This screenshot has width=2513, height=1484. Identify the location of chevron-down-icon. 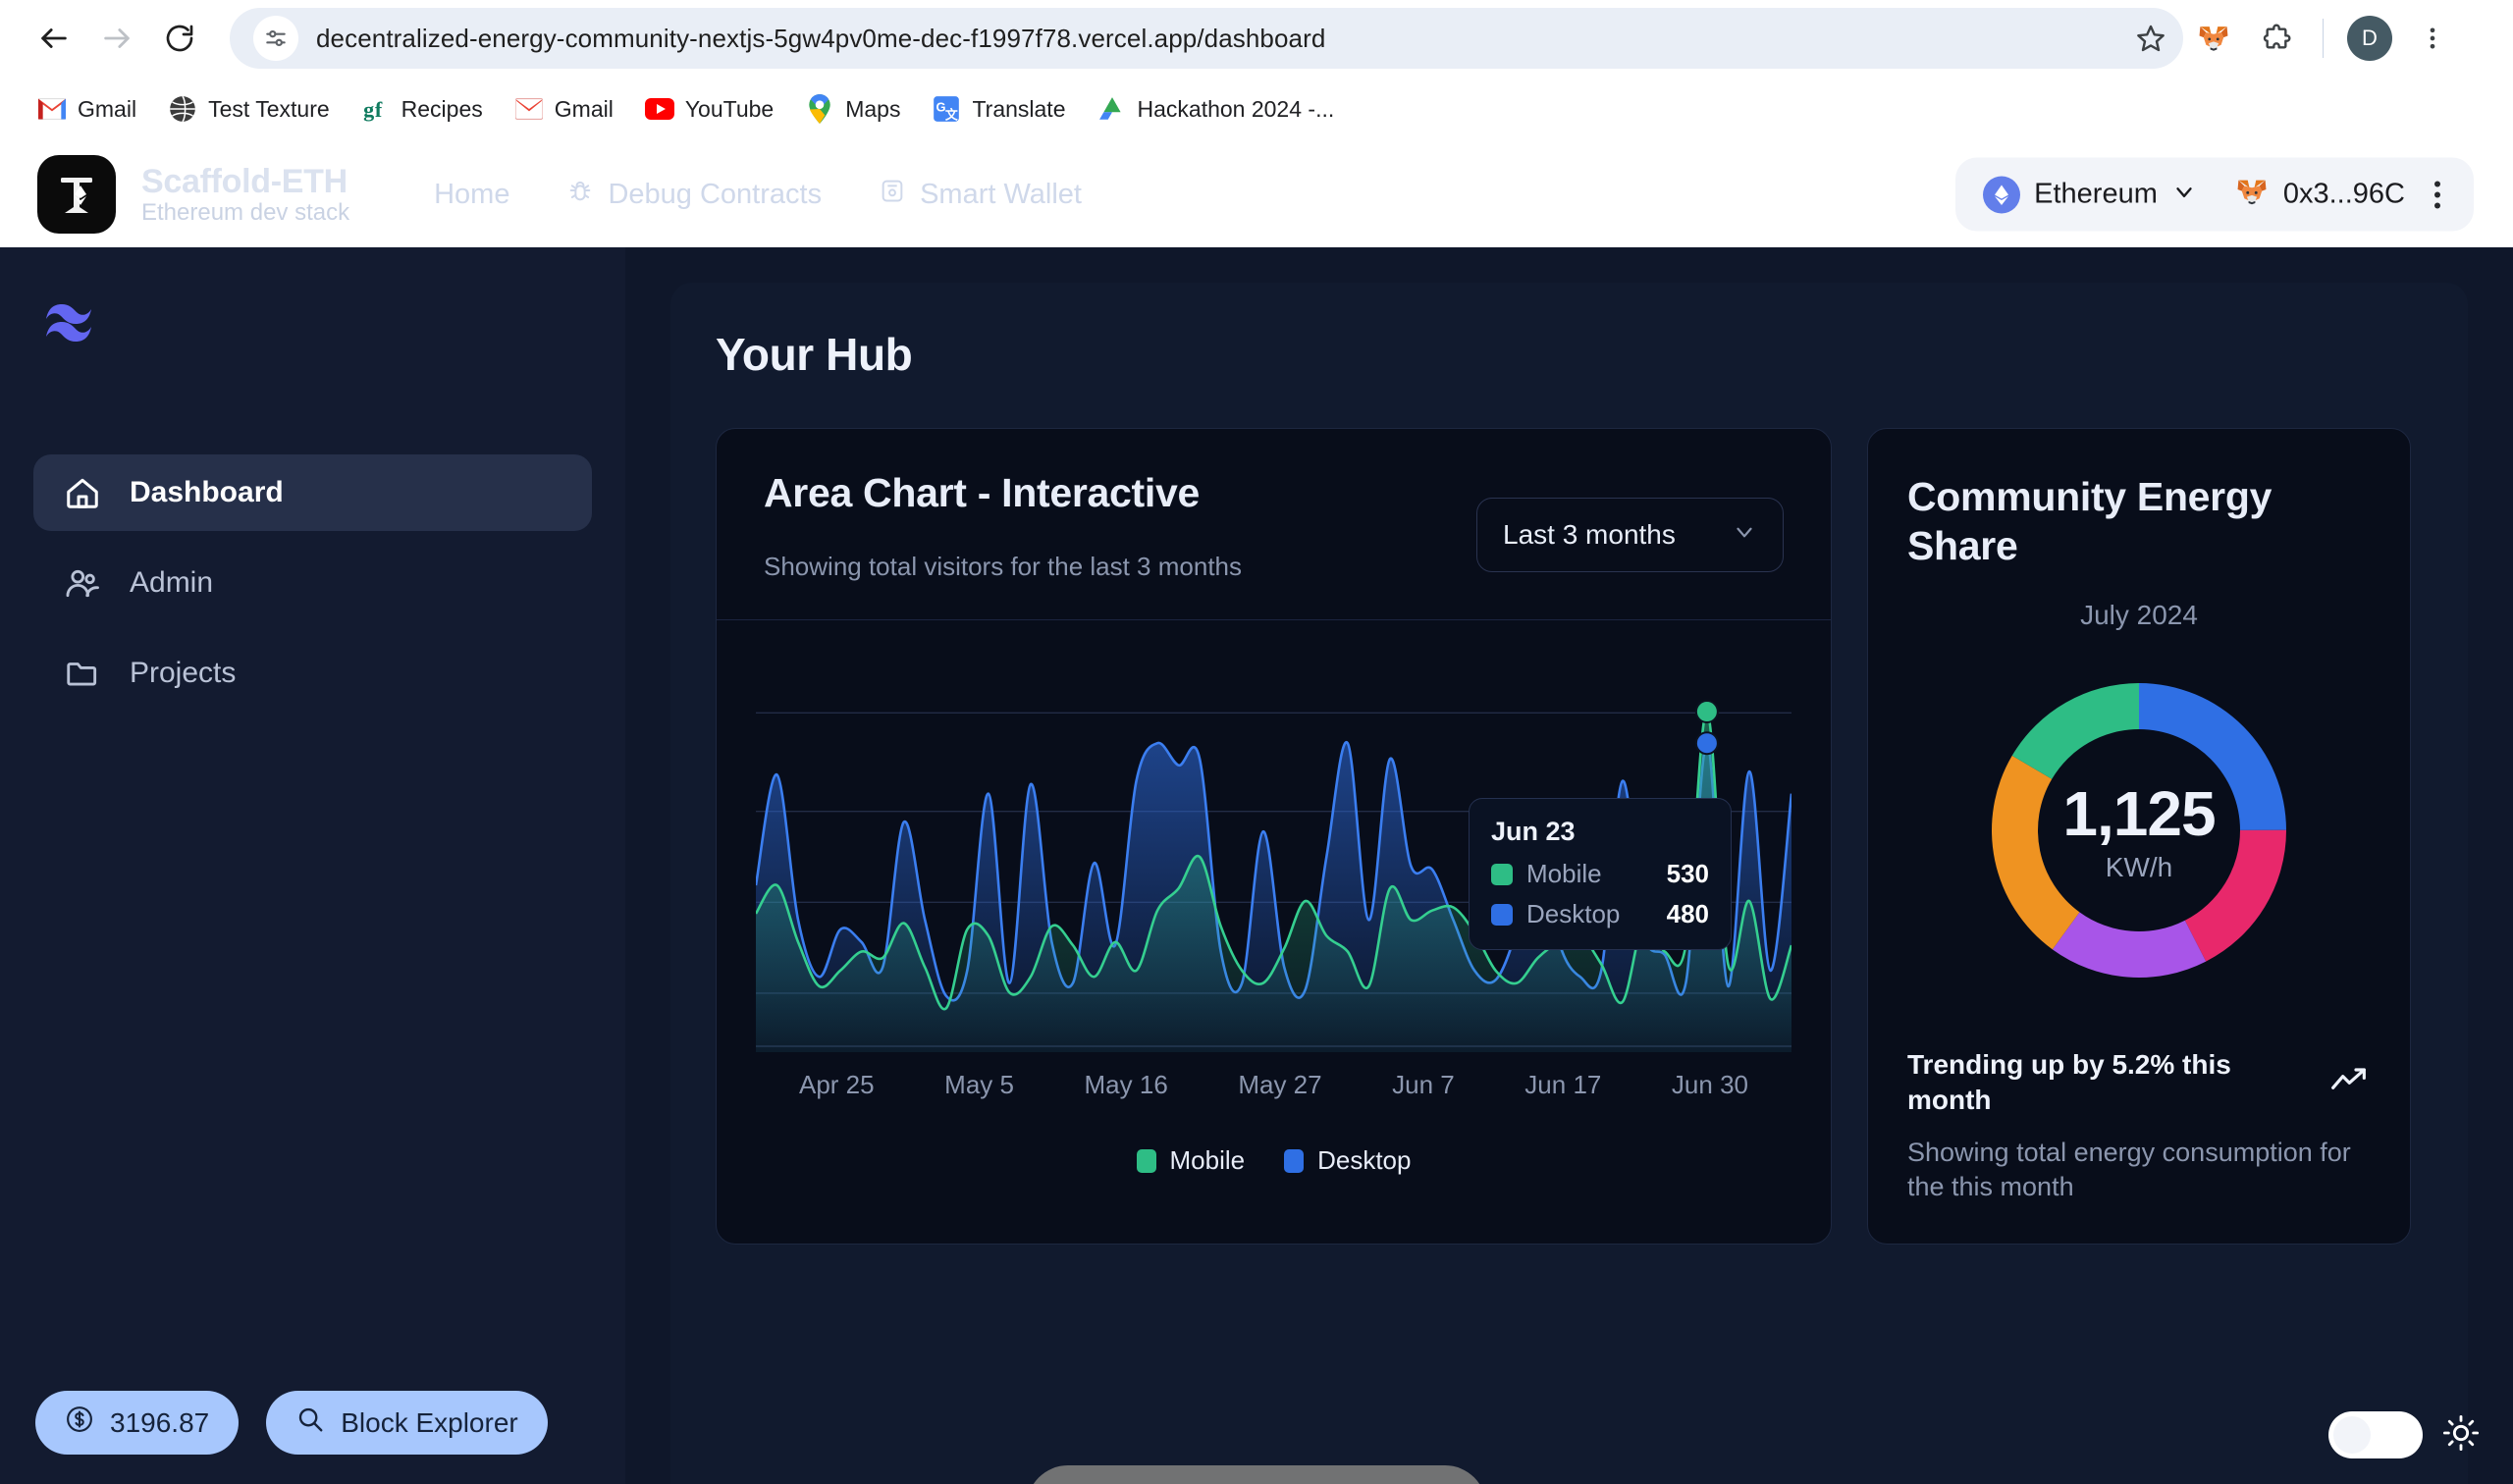
(2184, 195).